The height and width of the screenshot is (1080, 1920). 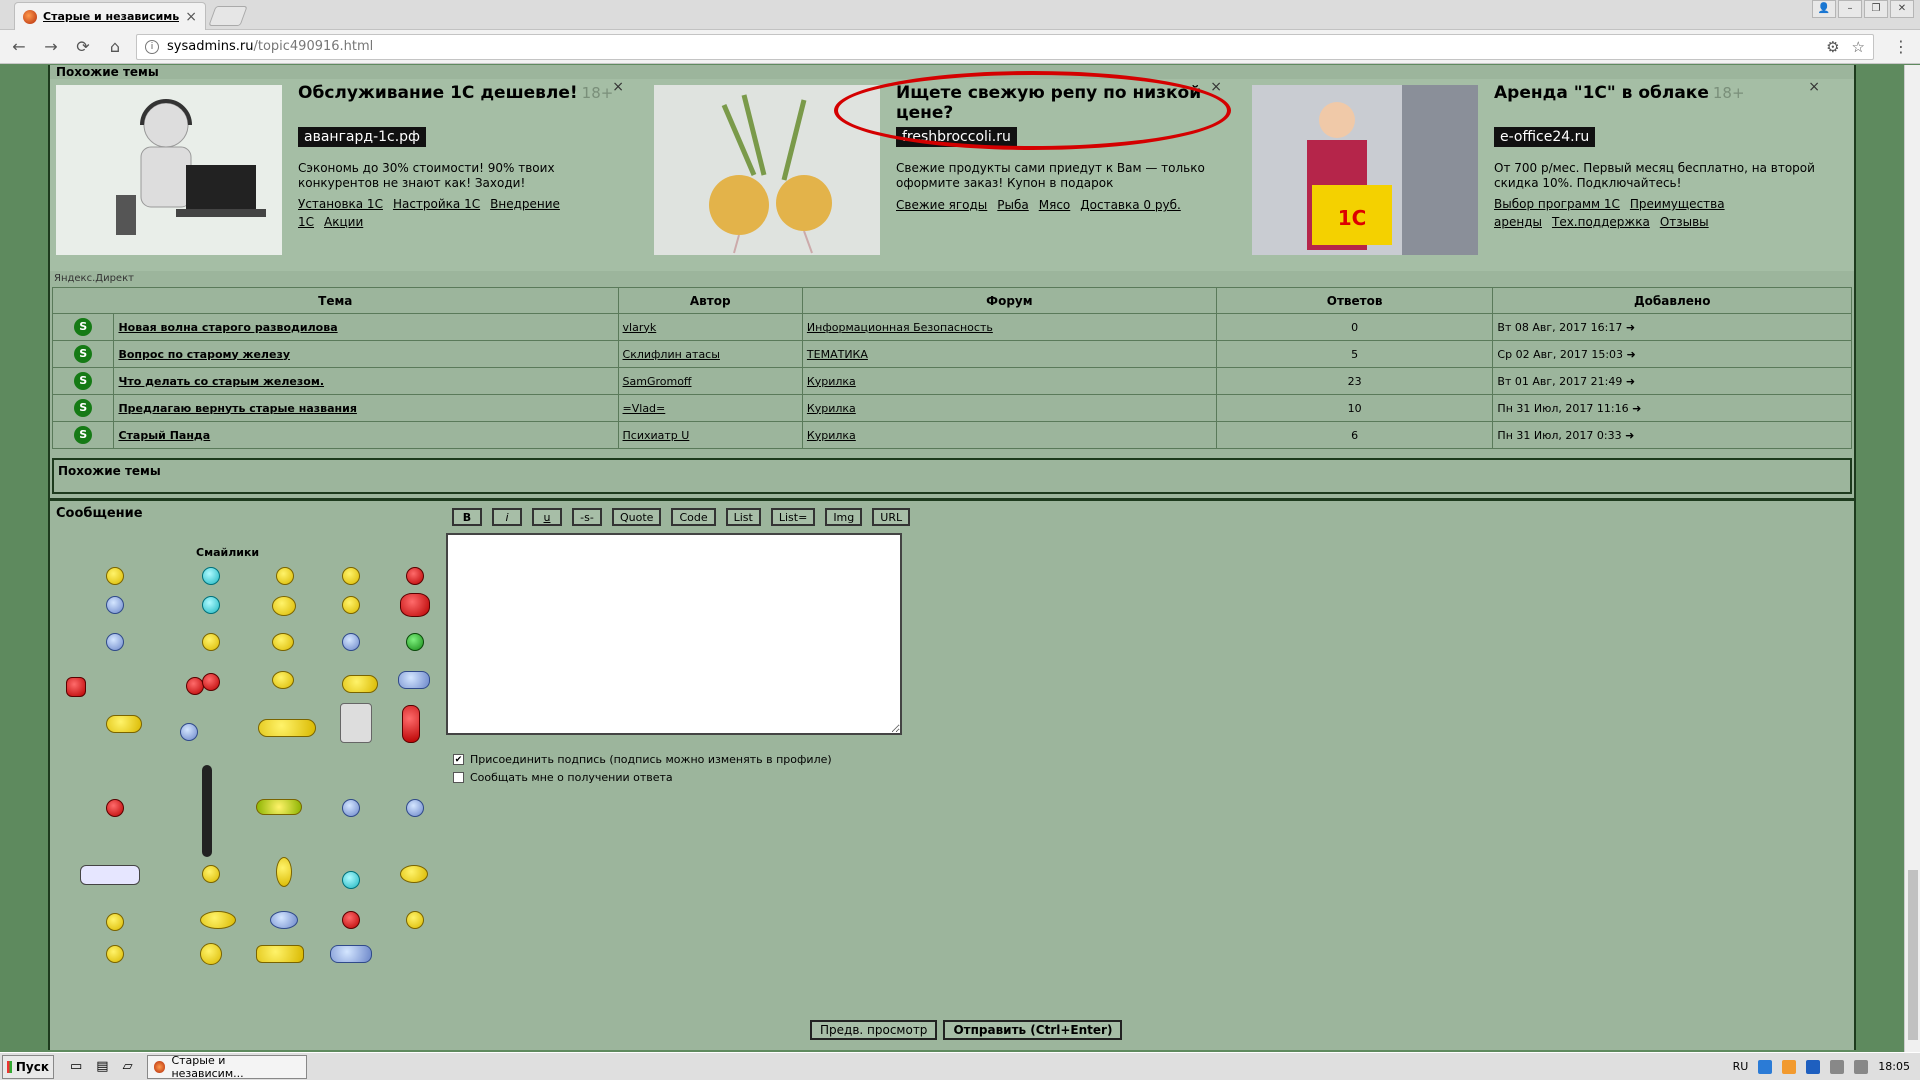 What do you see at coordinates (351, 576) in the screenshot?
I see `laugh-icon` at bounding box center [351, 576].